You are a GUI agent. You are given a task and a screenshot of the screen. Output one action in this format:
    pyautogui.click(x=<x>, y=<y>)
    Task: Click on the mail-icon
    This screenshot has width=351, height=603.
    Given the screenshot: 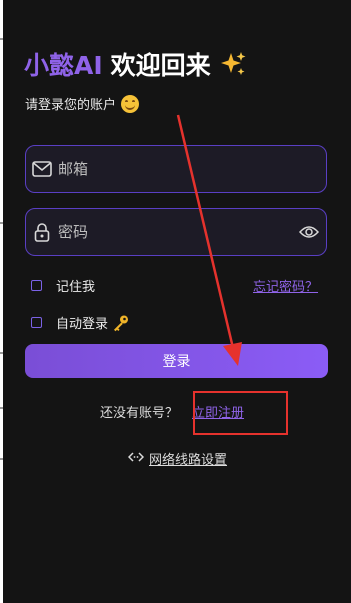 What is the action you would take?
    pyautogui.click(x=42, y=169)
    